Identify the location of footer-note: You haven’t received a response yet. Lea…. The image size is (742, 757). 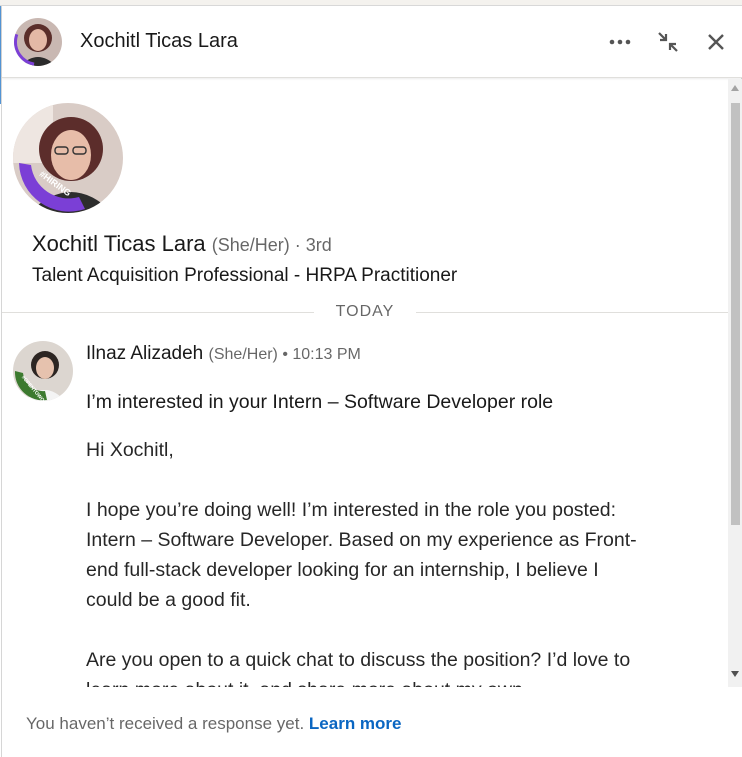
(214, 724).